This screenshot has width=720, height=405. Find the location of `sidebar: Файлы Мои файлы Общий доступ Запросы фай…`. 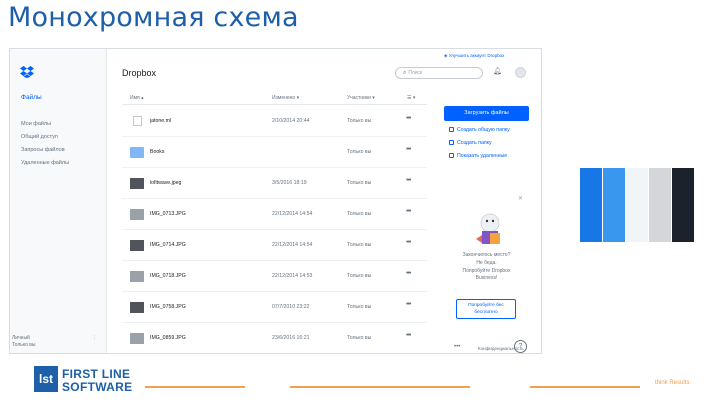

sidebar: Файлы Мои файлы Общий доступ Запросы фай… is located at coordinates (58, 201).